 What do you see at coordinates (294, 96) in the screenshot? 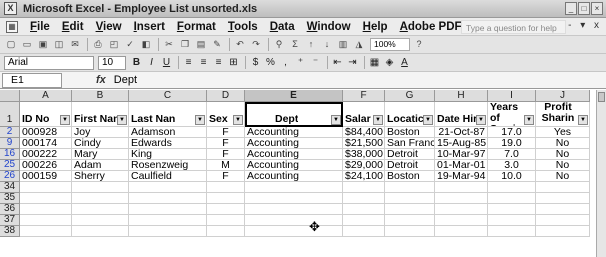
I see `column-header-e: E` at bounding box center [294, 96].